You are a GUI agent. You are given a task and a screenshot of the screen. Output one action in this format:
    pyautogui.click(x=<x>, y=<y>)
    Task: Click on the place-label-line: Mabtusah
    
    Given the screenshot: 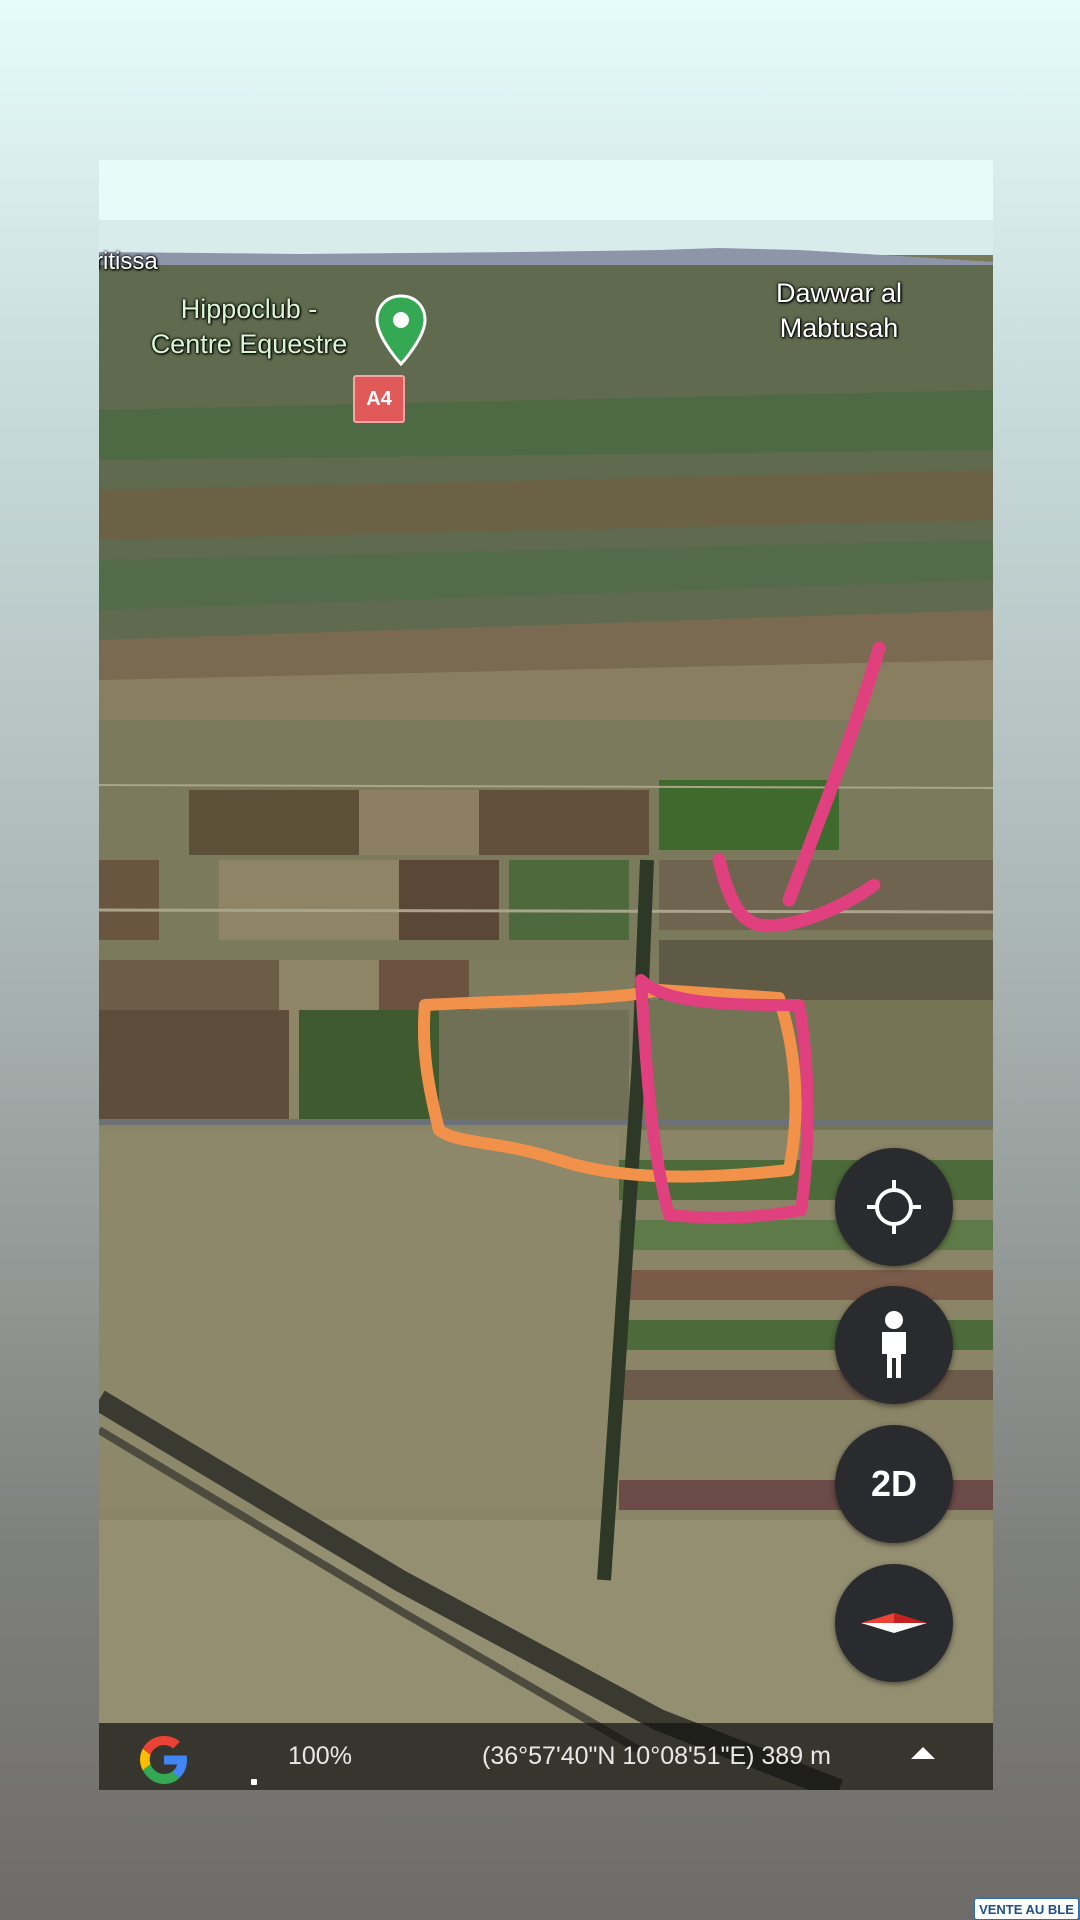 What is the action you would take?
    pyautogui.click(x=839, y=328)
    